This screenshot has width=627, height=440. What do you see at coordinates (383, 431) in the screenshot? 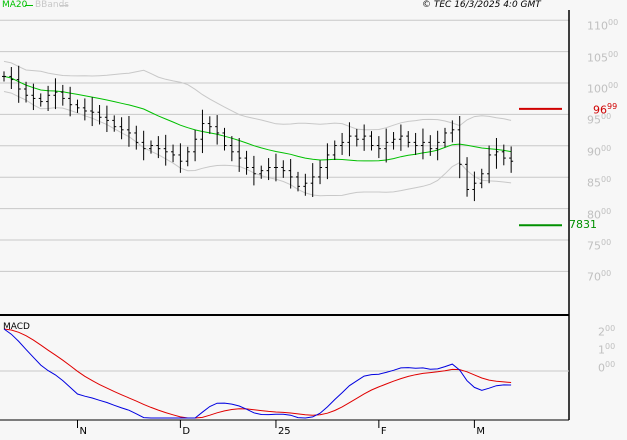
I see `x-tick-label: F` at bounding box center [383, 431].